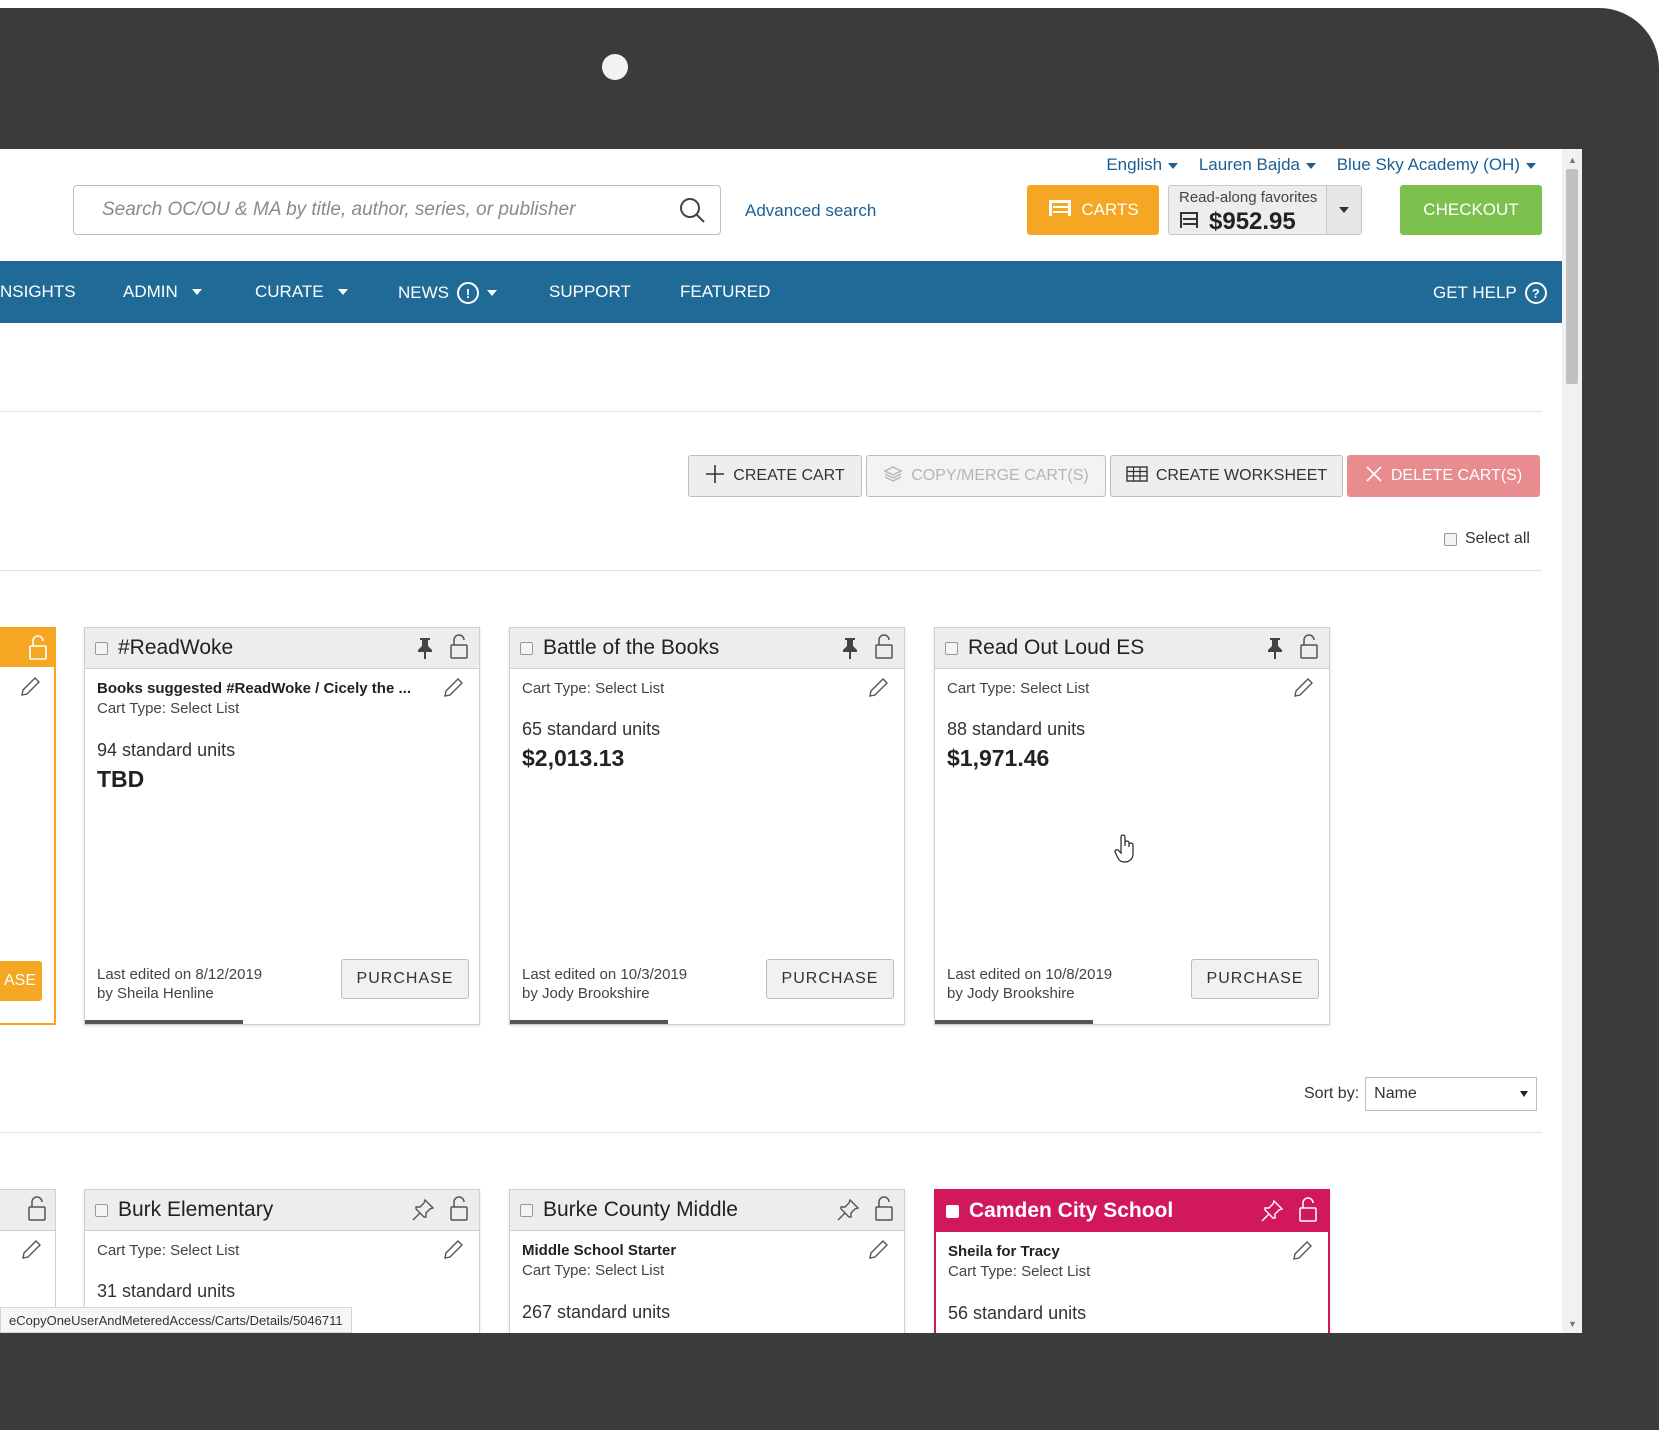  What do you see at coordinates (1451, 1094) in the screenshot?
I see `sort-select: Name` at bounding box center [1451, 1094].